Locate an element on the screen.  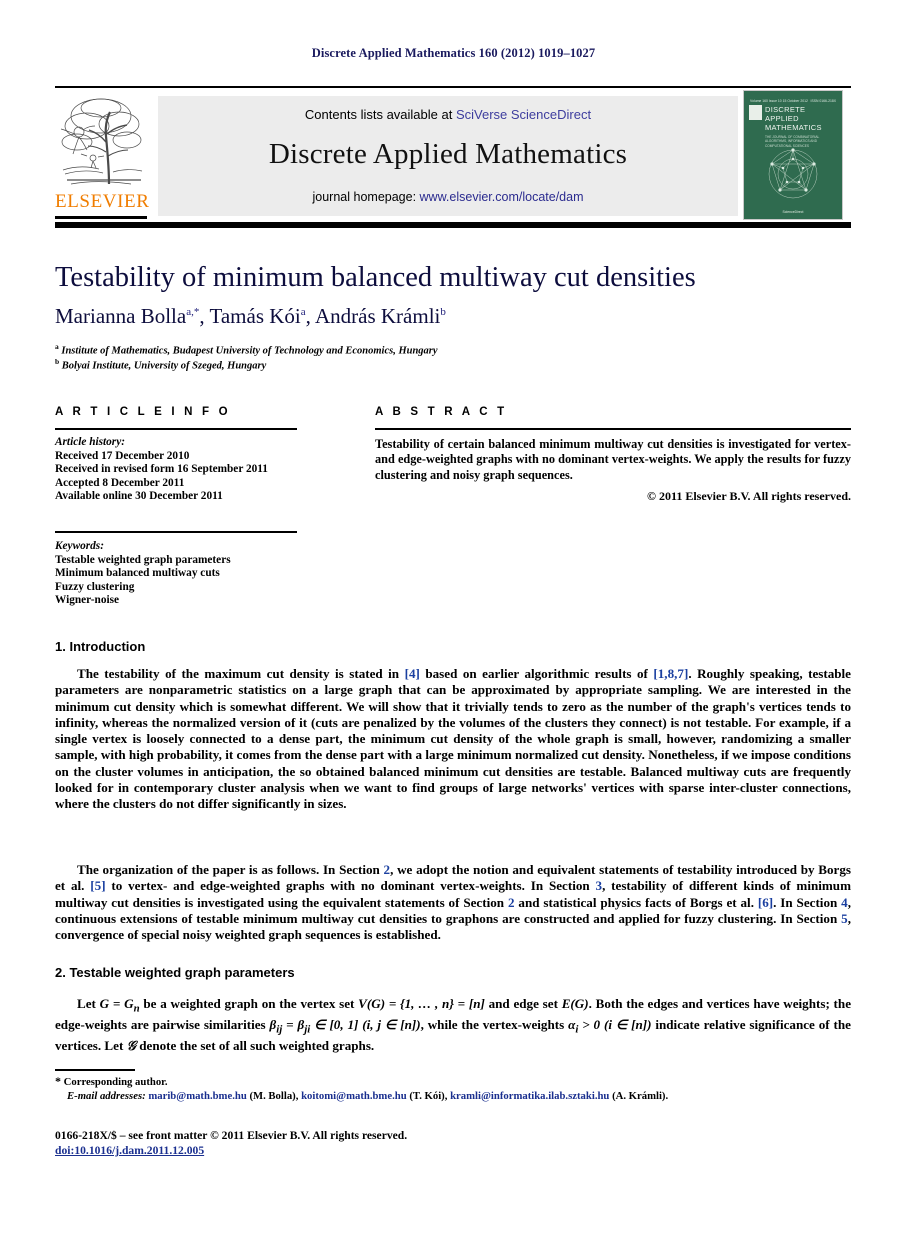
section-heading-testable-weighted-graph-parameters: 2. Testable weighted graph parameters is located at coordinates (175, 972).